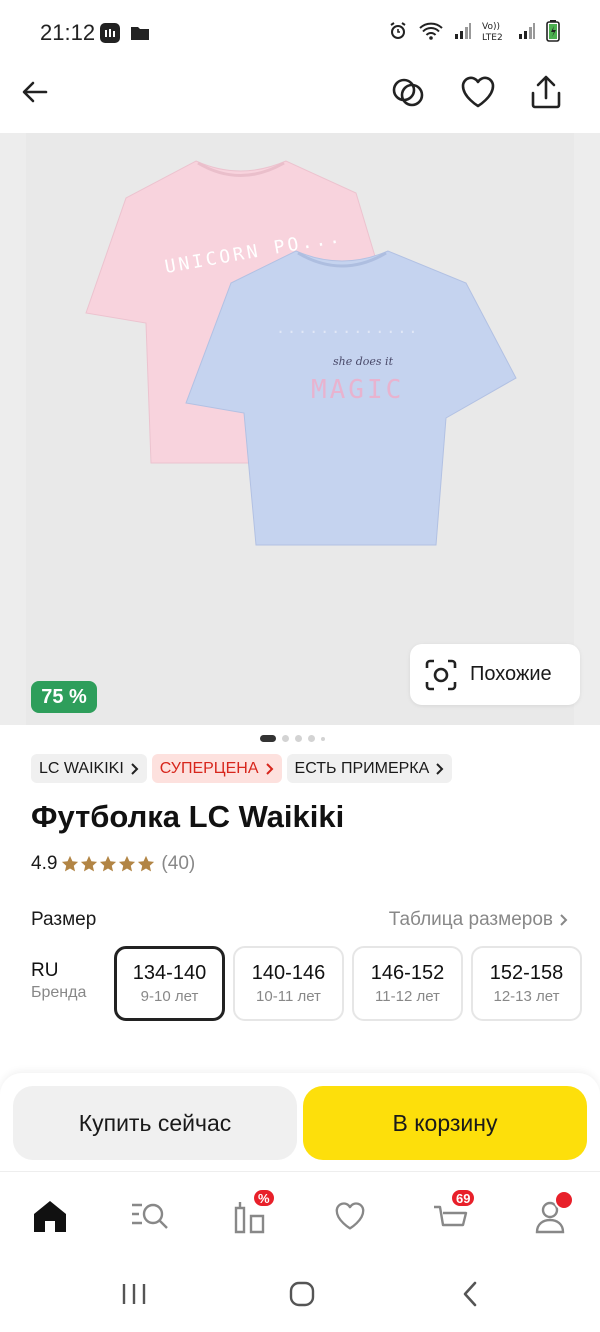  Describe the element at coordinates (300, 1214) in the screenshot. I see `bottom-navigation: % 69` at that location.